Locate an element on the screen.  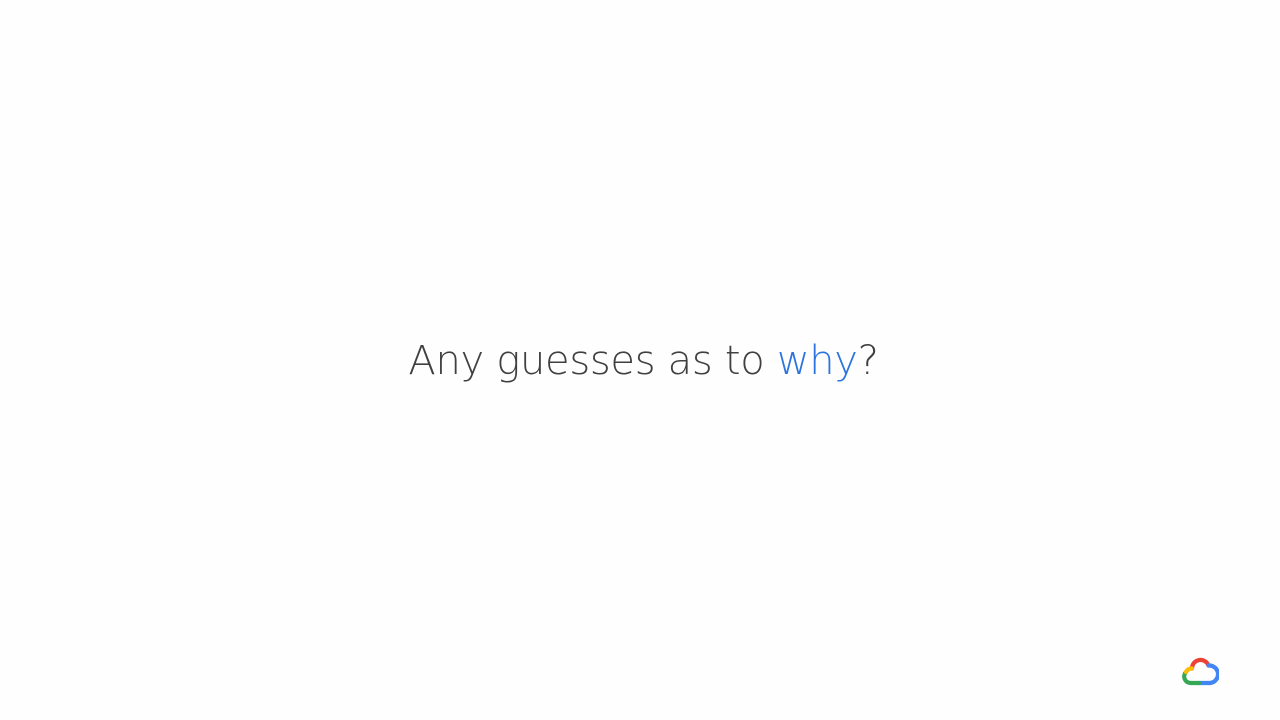
google-cloud-logo-icon is located at coordinates (1200, 671).